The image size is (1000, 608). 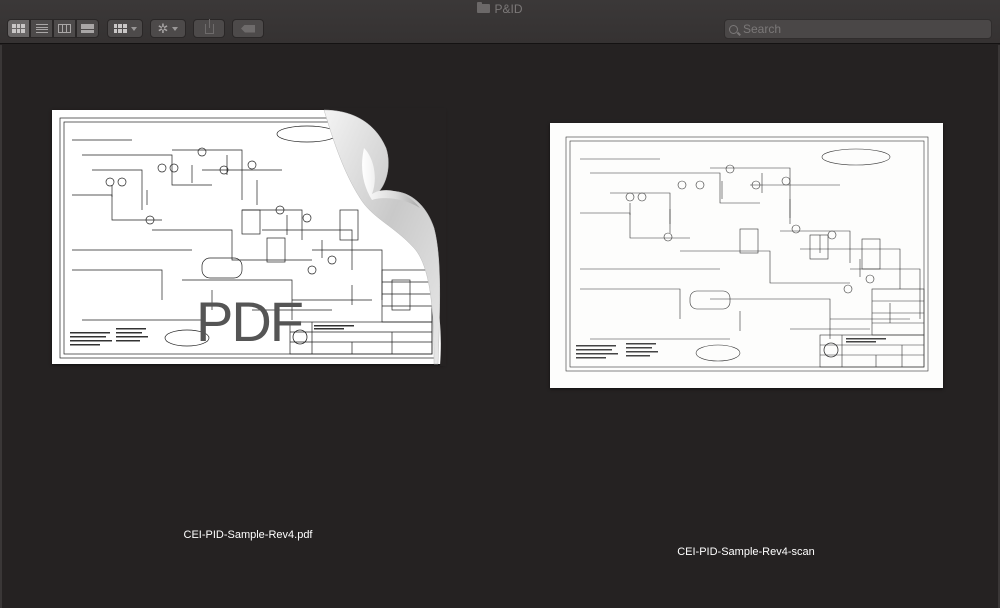 I want to click on search-icon, so click(x=733, y=29).